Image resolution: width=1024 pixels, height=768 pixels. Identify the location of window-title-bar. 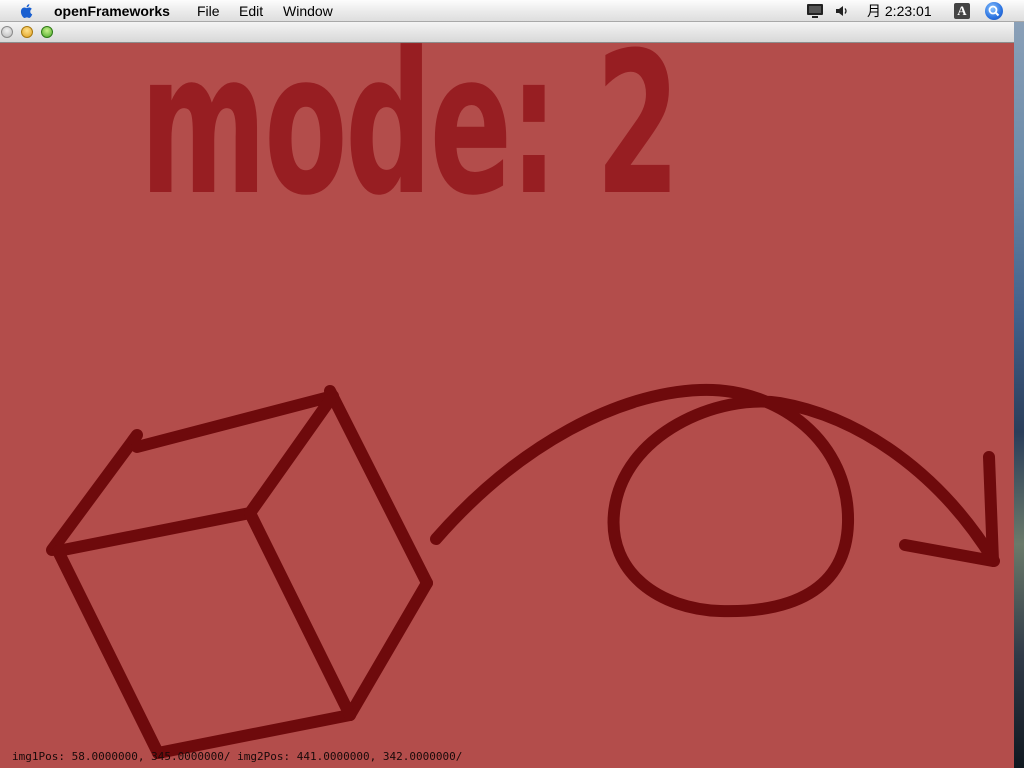
(507, 32).